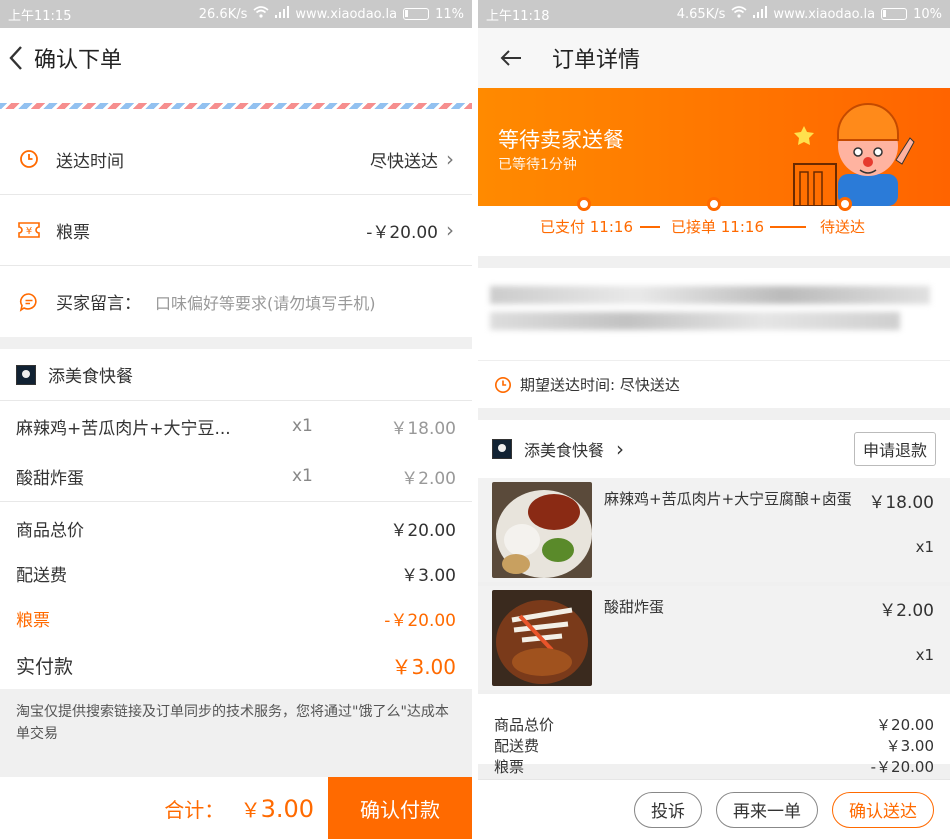  What do you see at coordinates (194, 809) in the screenshot?
I see `total-label: 合计：` at bounding box center [194, 809].